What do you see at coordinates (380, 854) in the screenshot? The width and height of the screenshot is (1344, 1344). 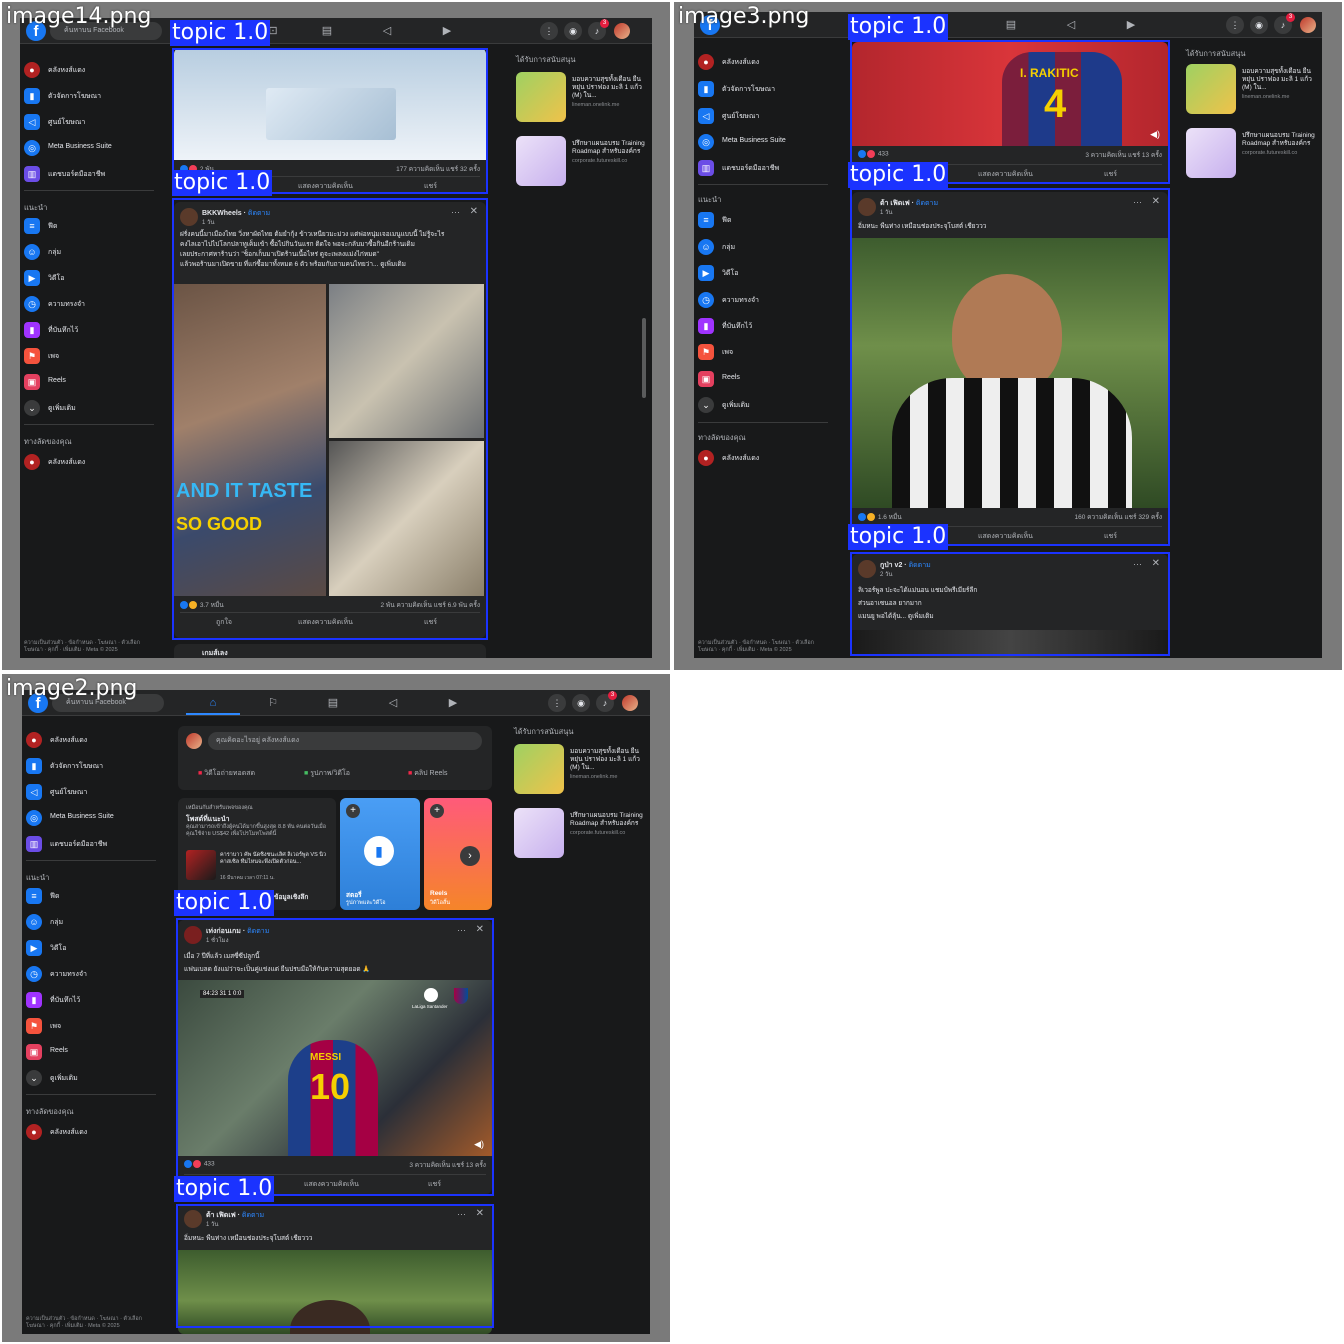 I see `story-create-card: + ▮ สตอรี่ รูปภาพและวิดีโอ` at bounding box center [380, 854].